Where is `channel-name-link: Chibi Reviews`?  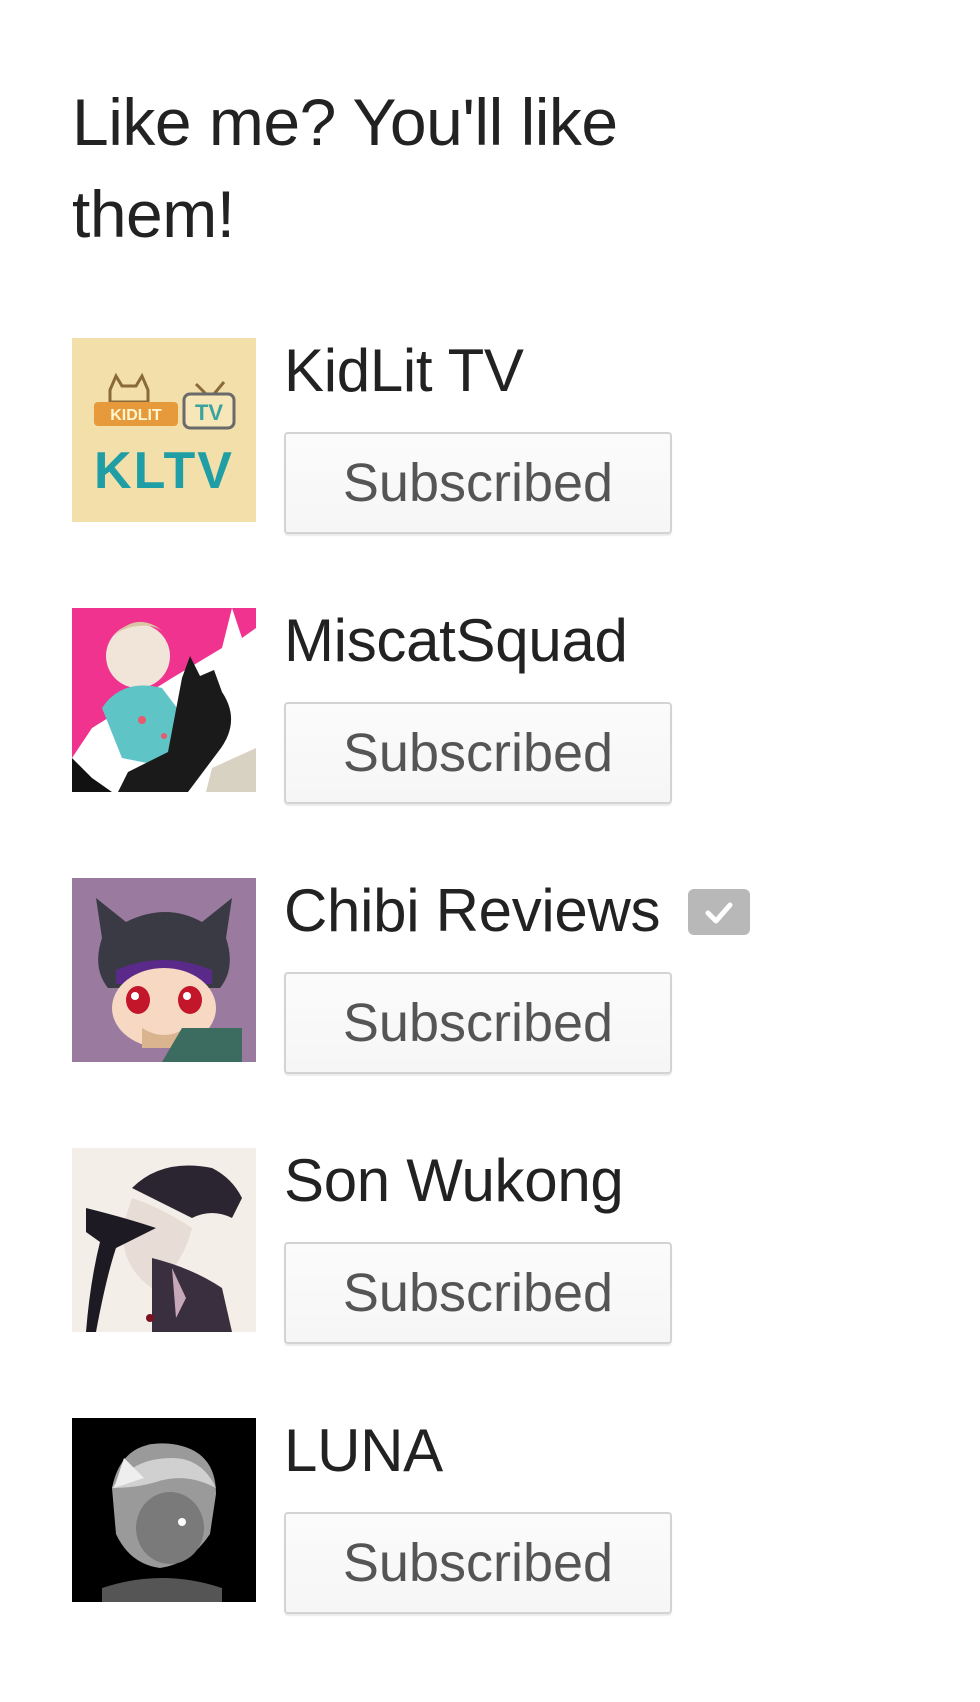
channel-name-link: Chibi Reviews is located at coordinates (472, 910).